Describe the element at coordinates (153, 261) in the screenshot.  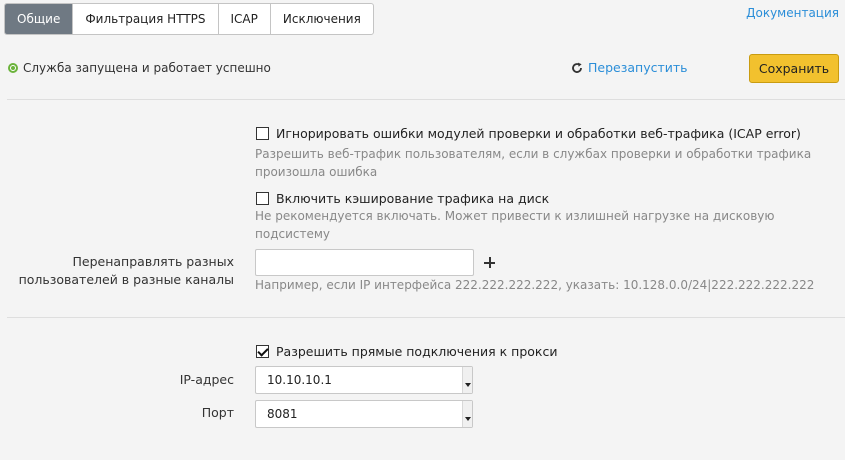
I see `redirect-label-line: Перенаправлять разных` at that location.